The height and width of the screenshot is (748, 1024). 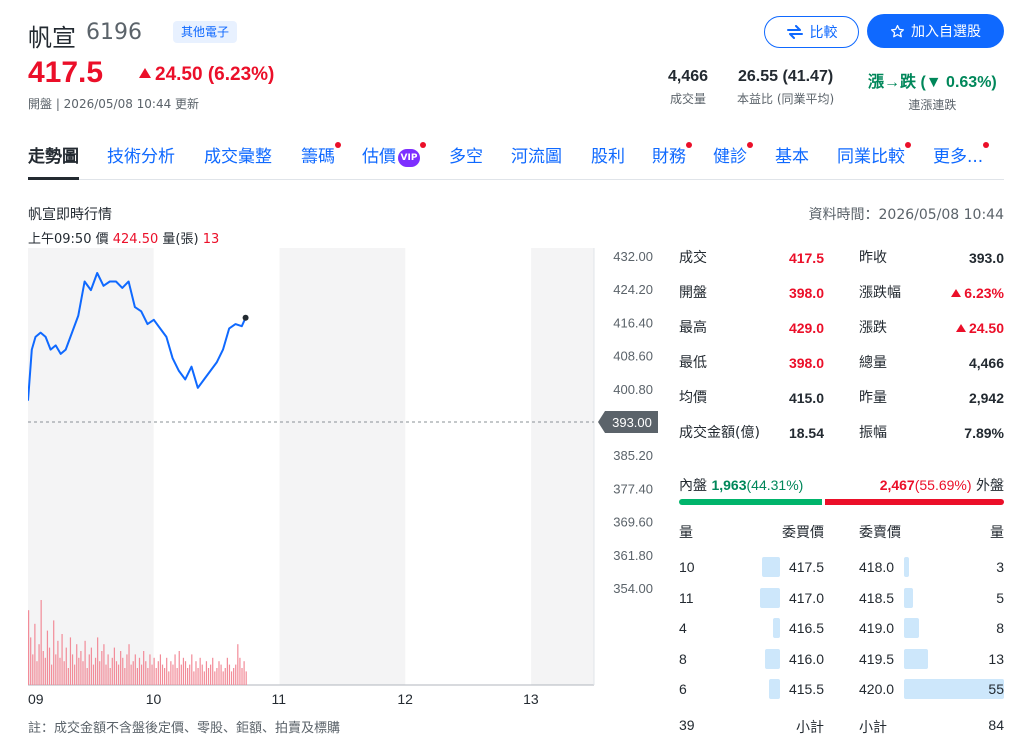 I want to click on ask-price: 419.0, so click(x=877, y=628).